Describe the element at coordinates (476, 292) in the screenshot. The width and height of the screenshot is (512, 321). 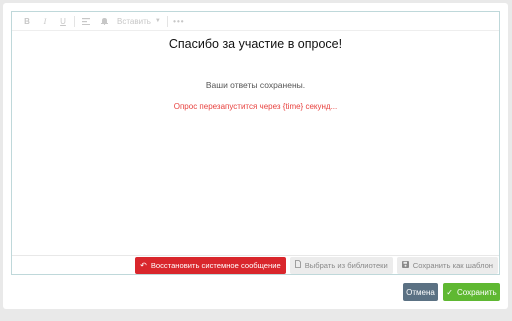
I see `save-label: Сохранить` at that location.